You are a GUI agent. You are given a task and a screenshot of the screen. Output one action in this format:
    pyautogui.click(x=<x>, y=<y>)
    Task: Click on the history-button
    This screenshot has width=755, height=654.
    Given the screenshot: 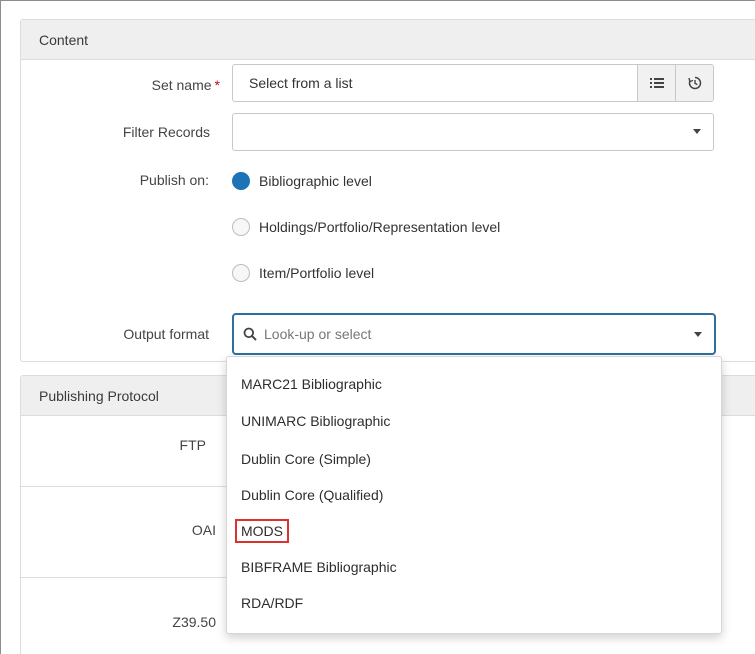 What is the action you would take?
    pyautogui.click(x=694, y=83)
    